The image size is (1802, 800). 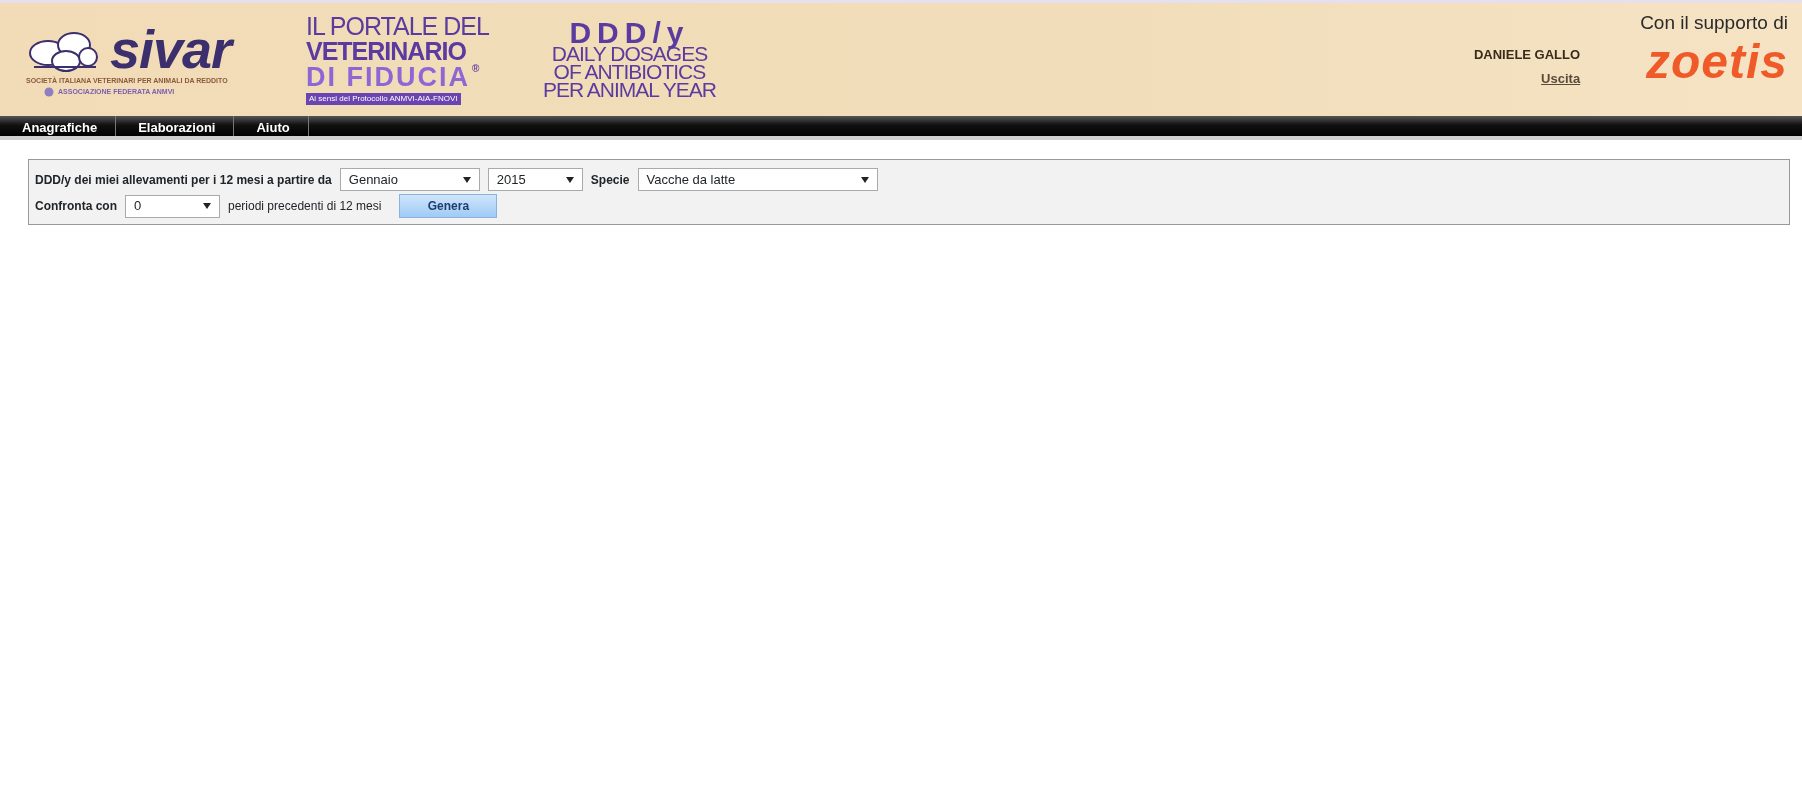 What do you see at coordinates (175, 126) in the screenshot?
I see `menu-item: Elaborazioni` at bounding box center [175, 126].